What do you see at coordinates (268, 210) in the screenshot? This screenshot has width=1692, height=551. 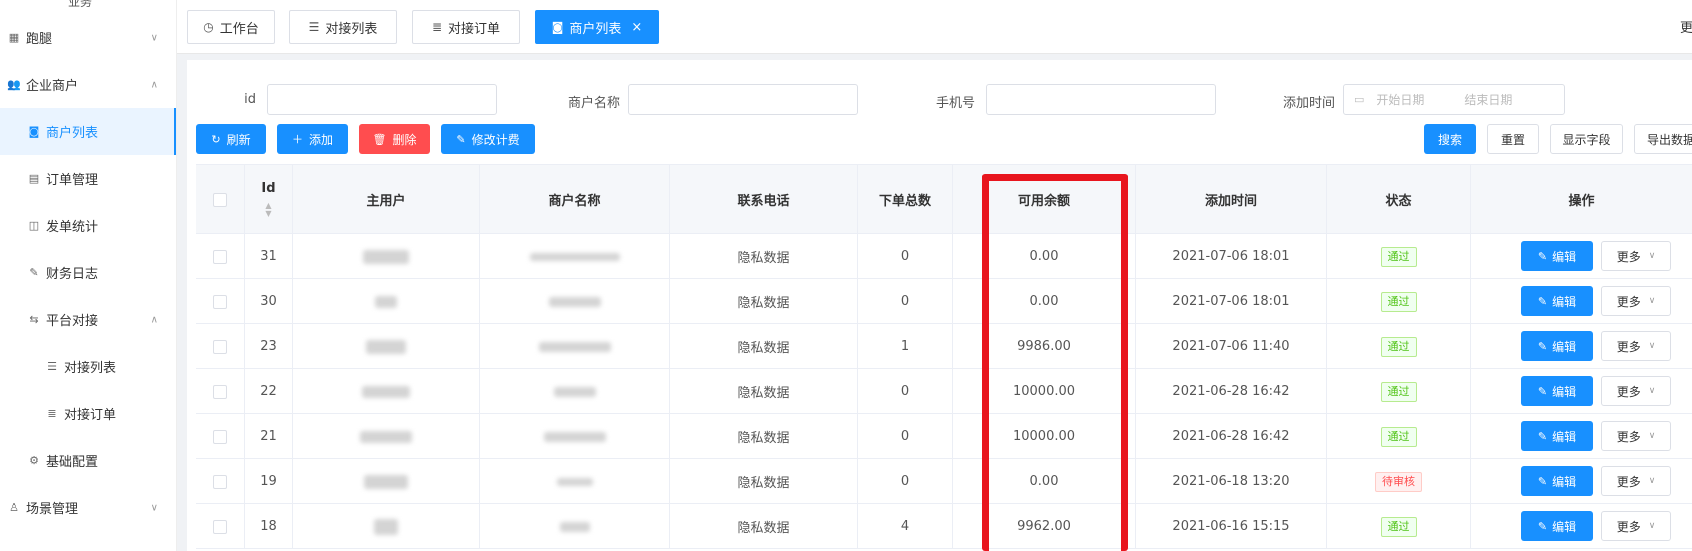 I see `sort-icon: ▲ ▼` at bounding box center [268, 210].